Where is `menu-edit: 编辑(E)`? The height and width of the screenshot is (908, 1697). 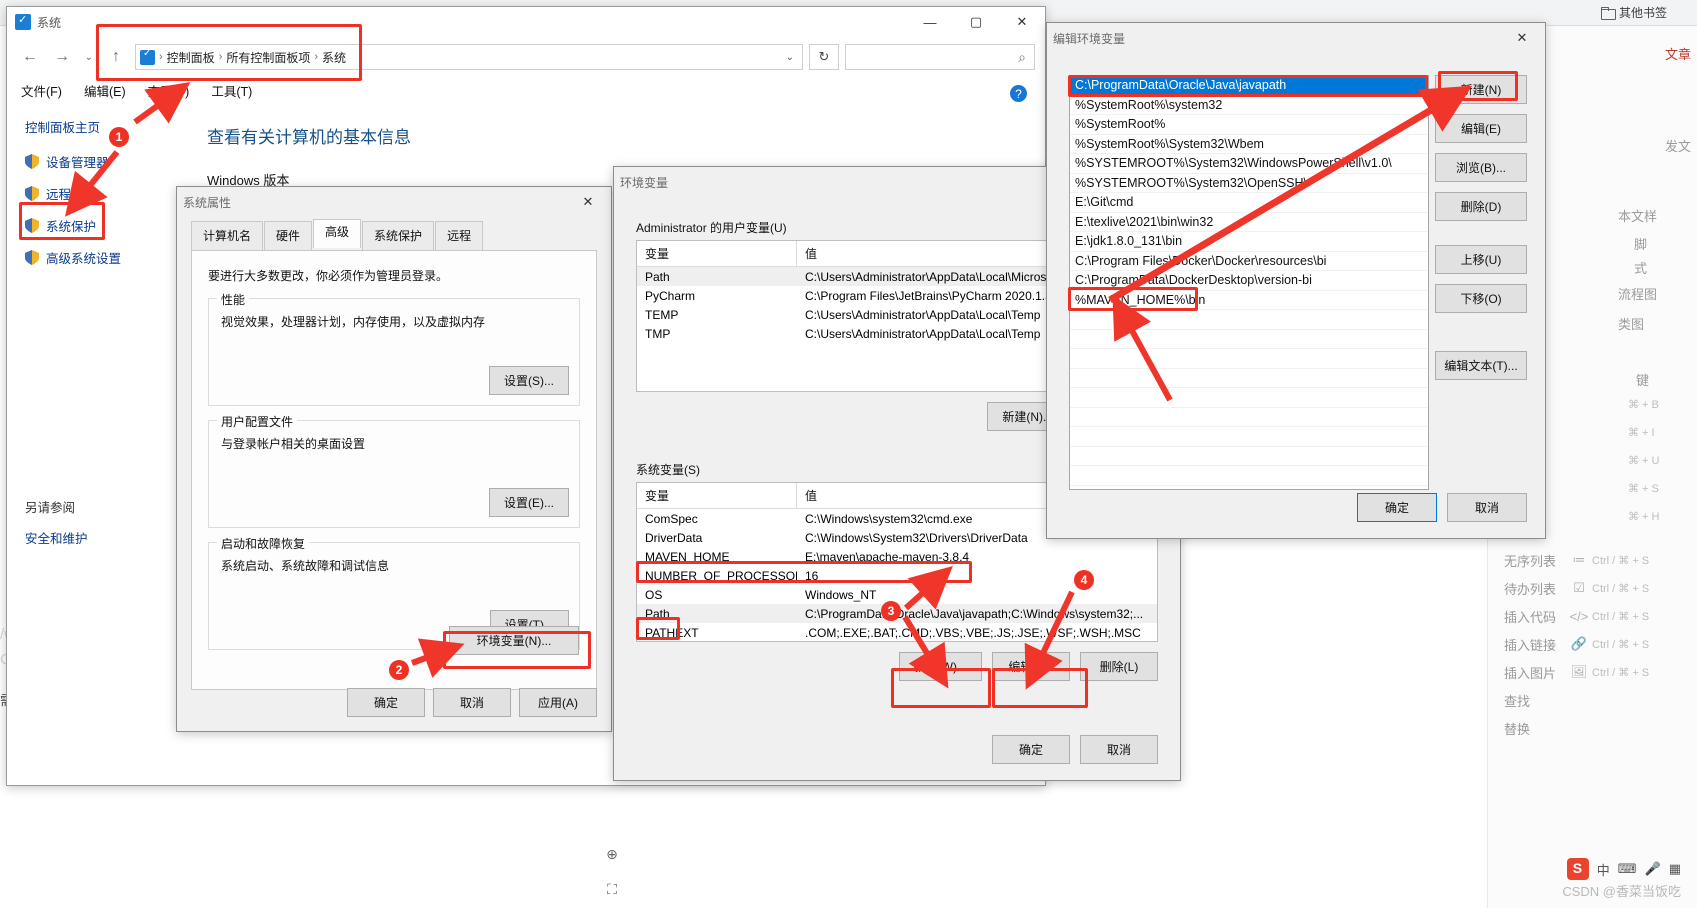 menu-edit: 编辑(E) is located at coordinates (105, 90).